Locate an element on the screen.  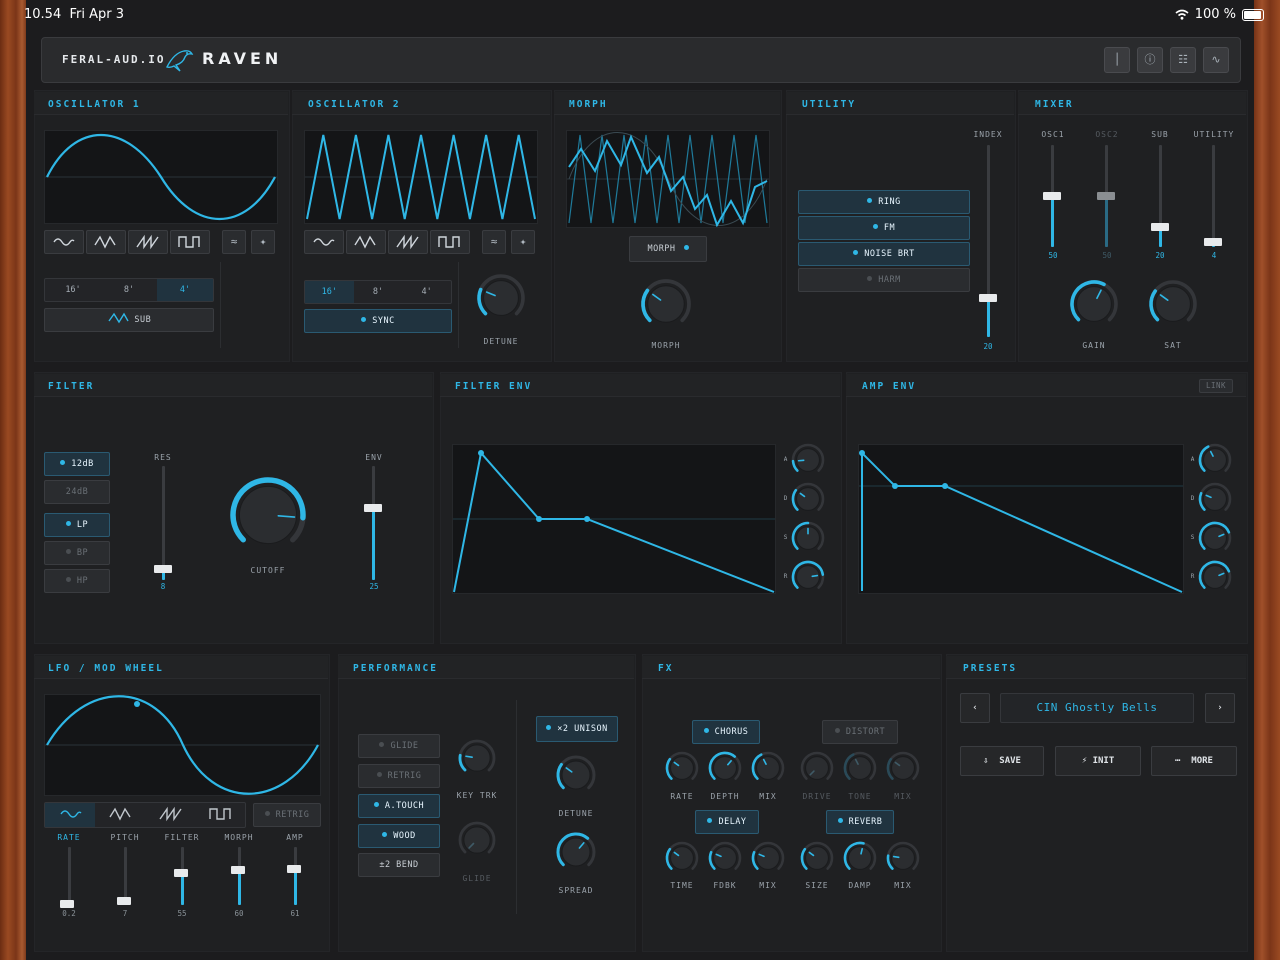
index-slider-thumb is located at coordinates (988, 298).